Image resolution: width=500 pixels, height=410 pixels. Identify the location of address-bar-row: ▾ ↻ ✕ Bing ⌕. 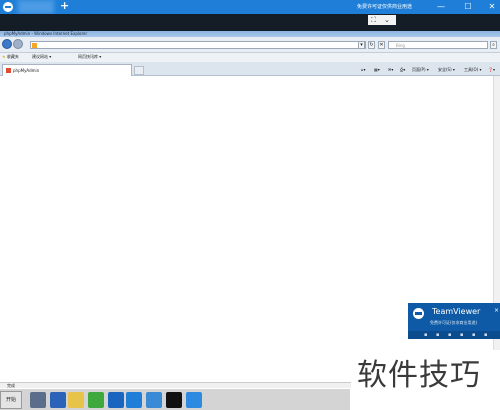
(250, 45).